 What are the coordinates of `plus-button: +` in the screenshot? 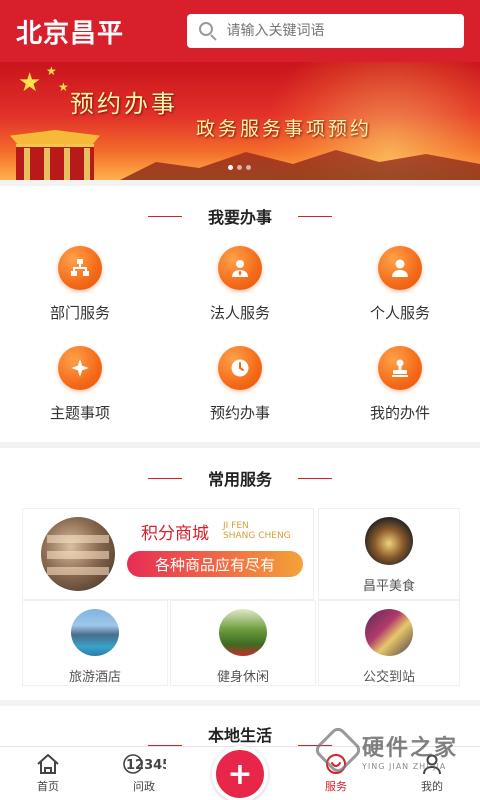 It's located at (240, 773).